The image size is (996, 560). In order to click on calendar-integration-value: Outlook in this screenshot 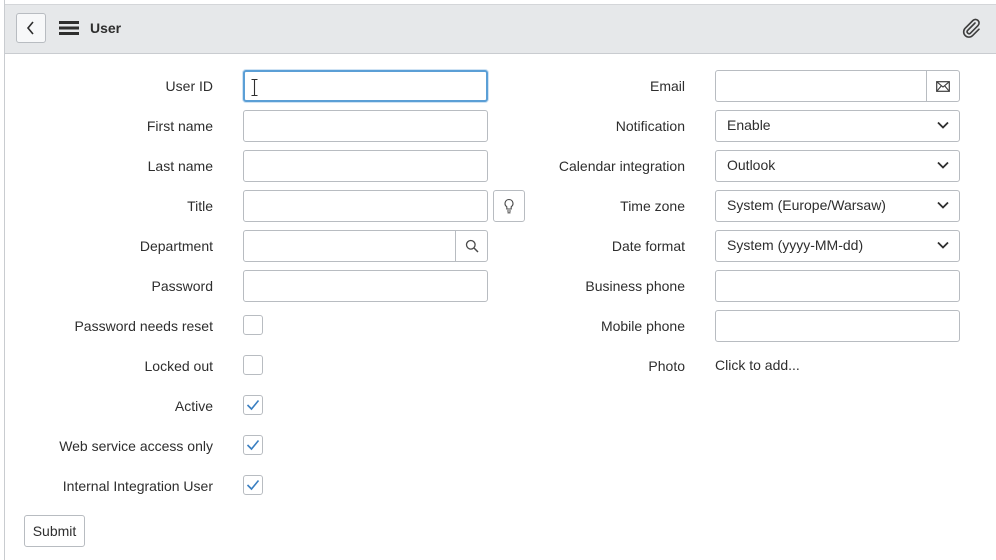, I will do `click(751, 165)`.